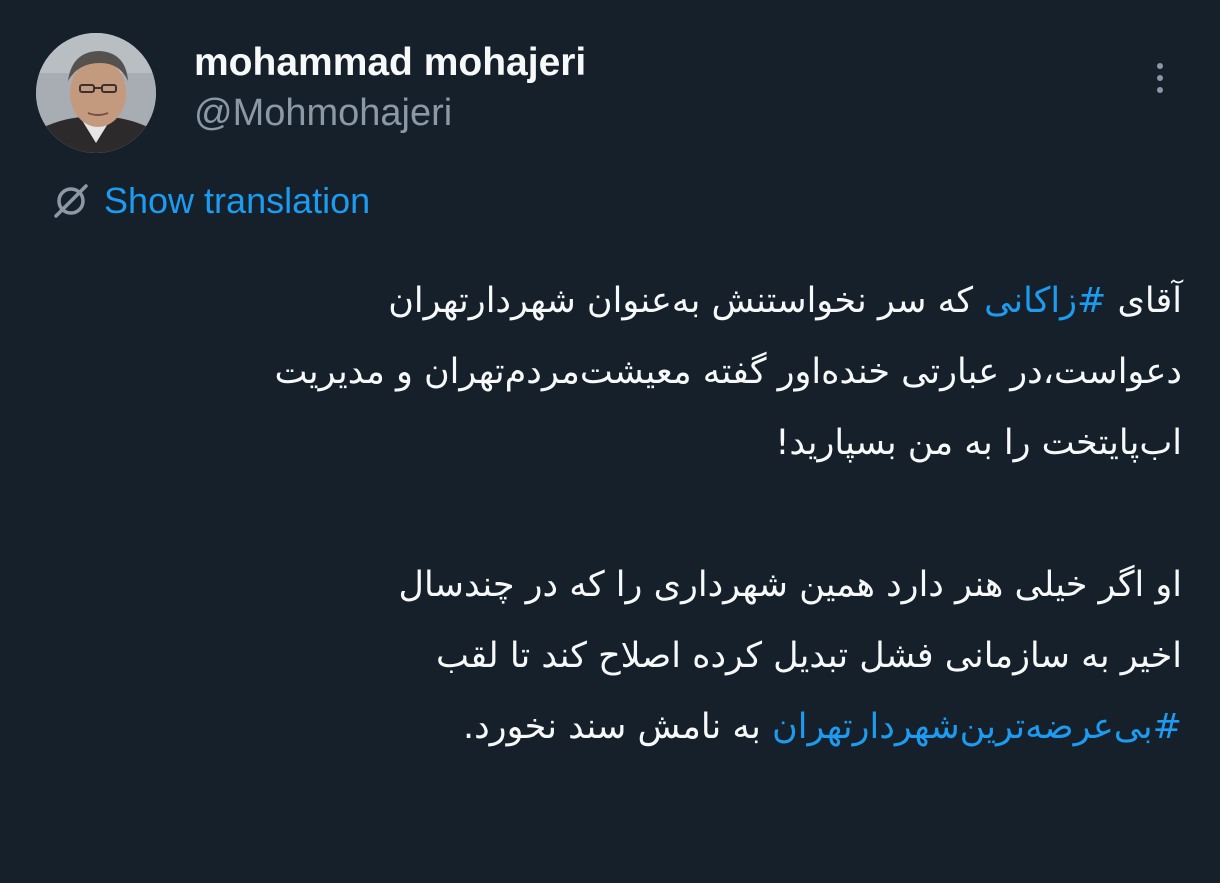  I want to click on tweet-line-text: آقای, so click(1144, 301).